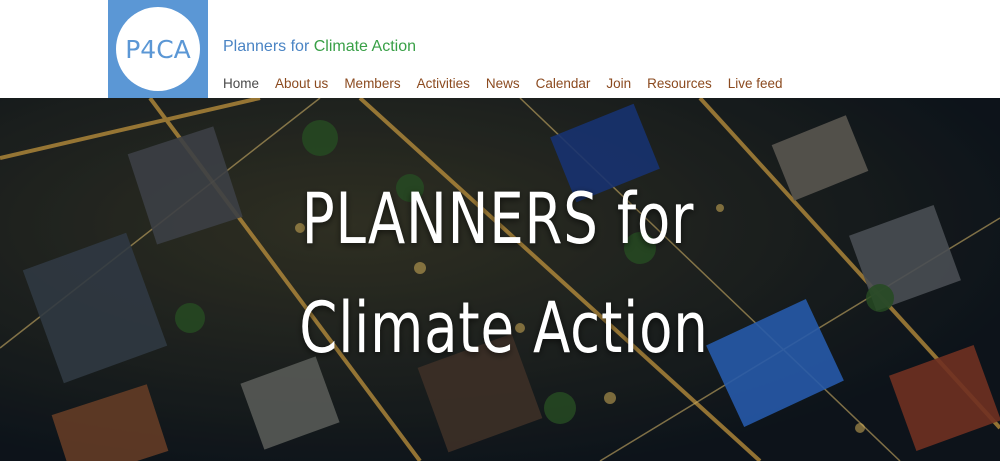 The image size is (1000, 461). Describe the element at coordinates (755, 83) in the screenshot. I see `nav-live-feed: Live feed` at that location.